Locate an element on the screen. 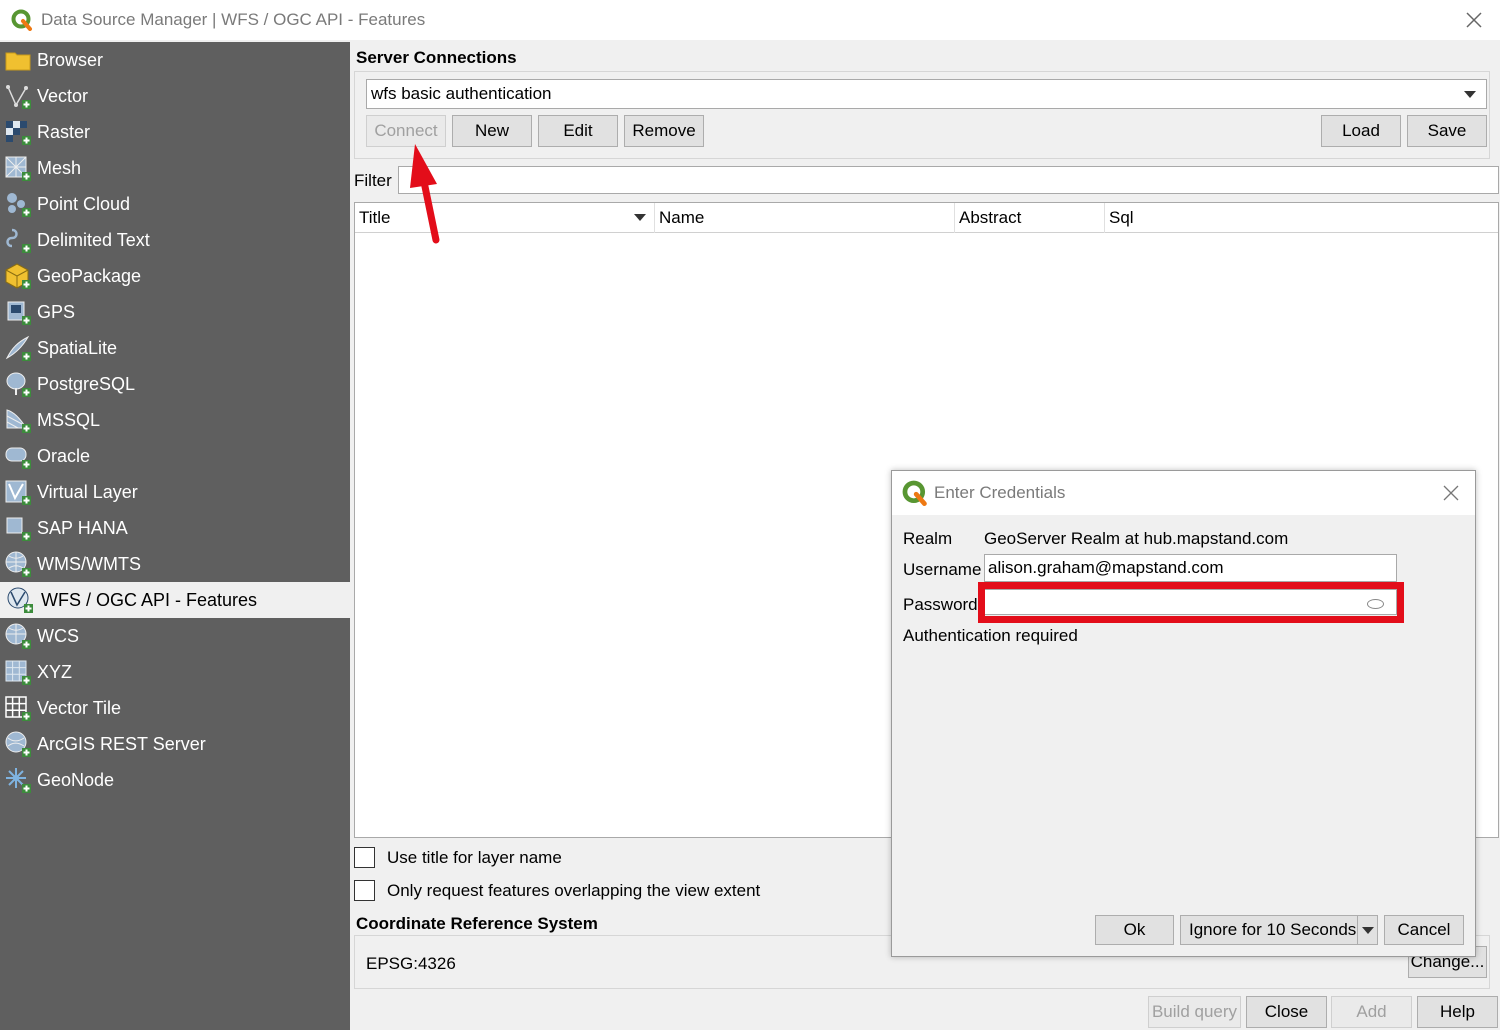 The height and width of the screenshot is (1030, 1500). chevron-down-icon is located at coordinates (1367, 930).